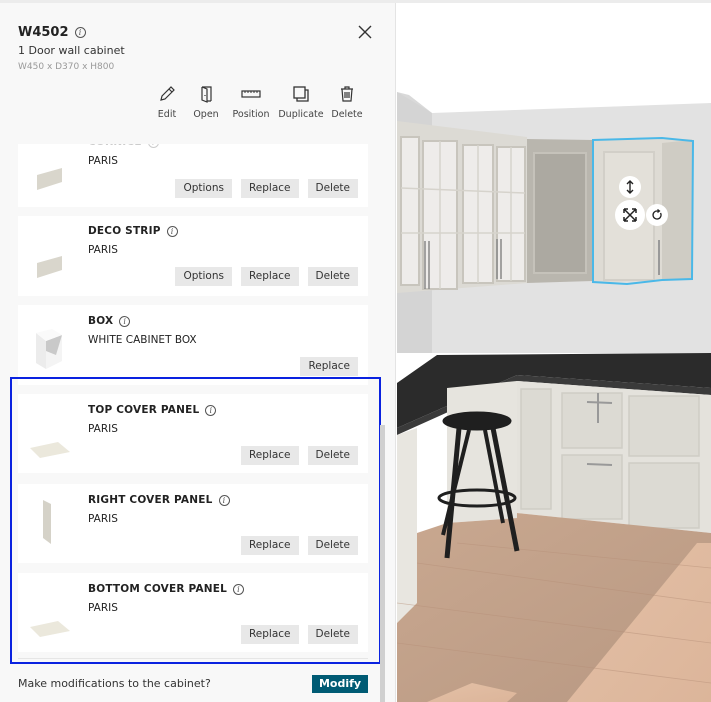  Describe the element at coordinates (193, 256) in the screenshot. I see `component-card-deco-strip: DECO STRIP i PARIS Options Replace Delete` at that location.